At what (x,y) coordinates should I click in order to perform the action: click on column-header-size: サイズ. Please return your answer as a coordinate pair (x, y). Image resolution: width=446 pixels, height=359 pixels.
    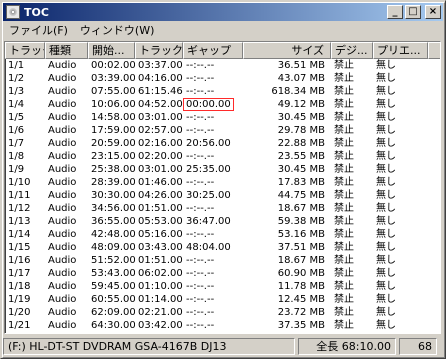
    Looking at the image, I should click on (287, 50).